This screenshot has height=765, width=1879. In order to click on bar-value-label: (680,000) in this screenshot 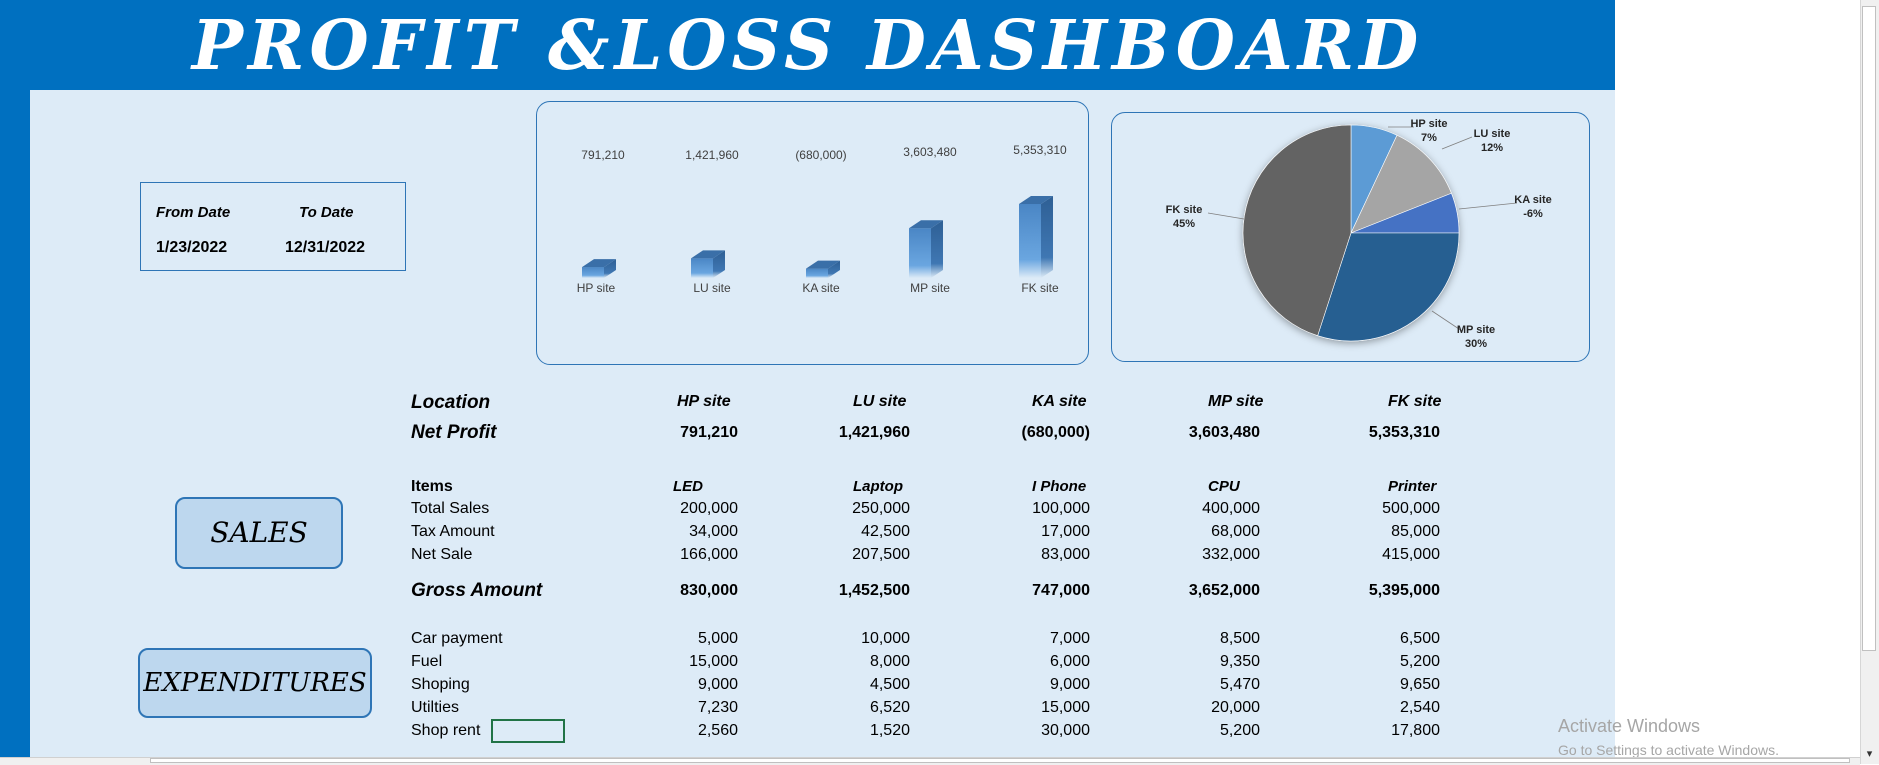, I will do `click(820, 155)`.